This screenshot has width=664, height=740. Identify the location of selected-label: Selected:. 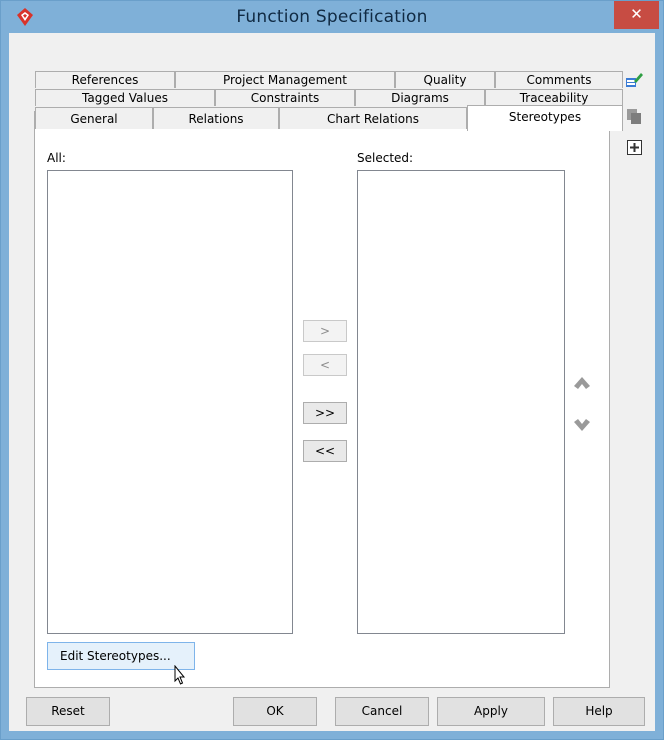
(385, 158).